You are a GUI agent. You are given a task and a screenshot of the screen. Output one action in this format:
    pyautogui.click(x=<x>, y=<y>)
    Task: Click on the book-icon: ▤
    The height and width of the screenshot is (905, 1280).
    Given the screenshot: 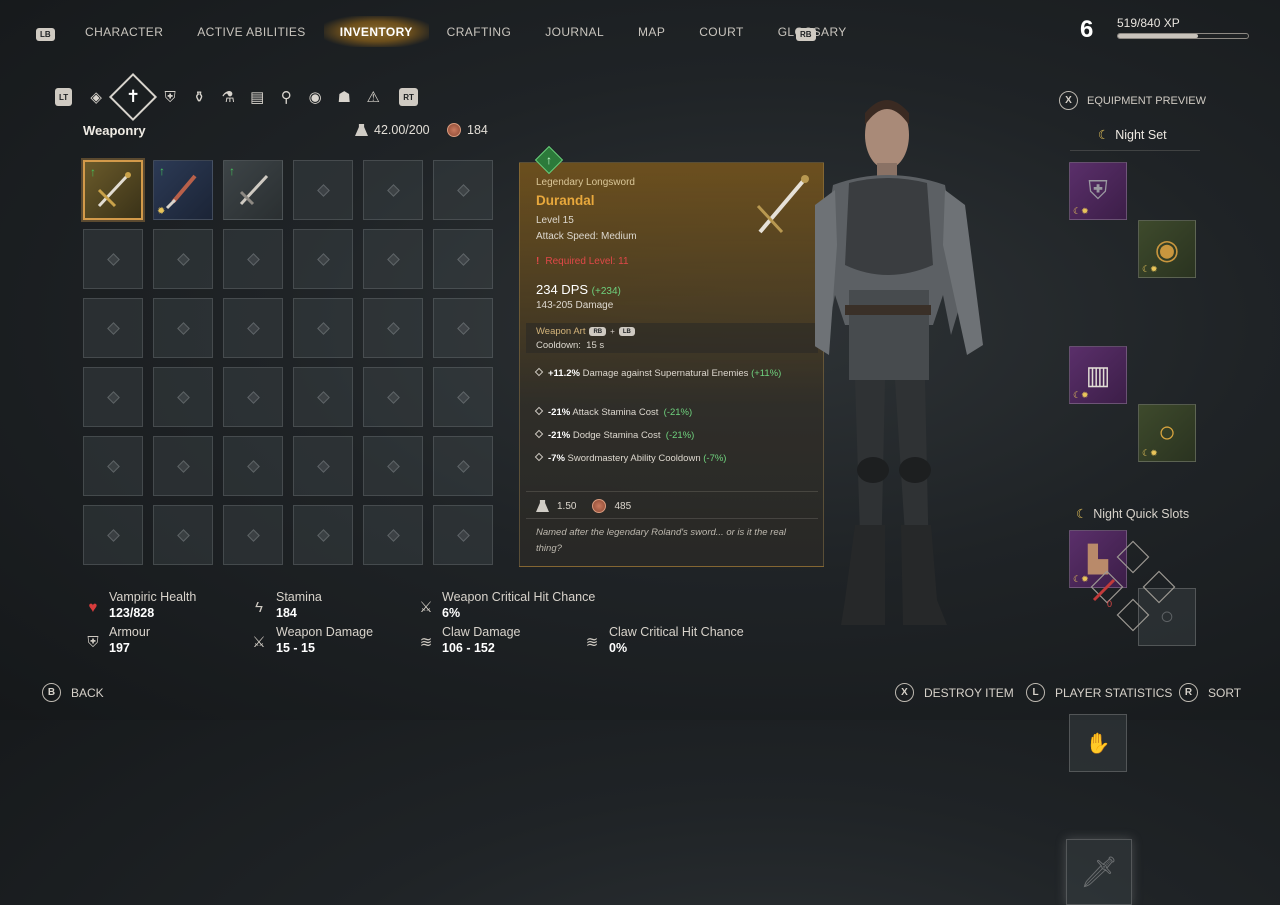 What is the action you would take?
    pyautogui.click(x=257, y=97)
    